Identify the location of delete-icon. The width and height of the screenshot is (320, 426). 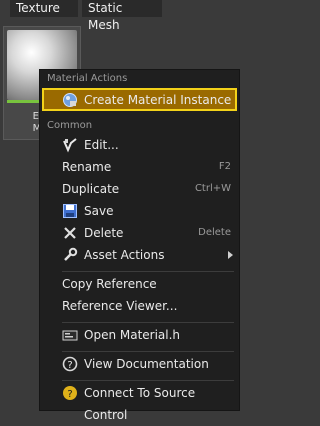
(70, 233).